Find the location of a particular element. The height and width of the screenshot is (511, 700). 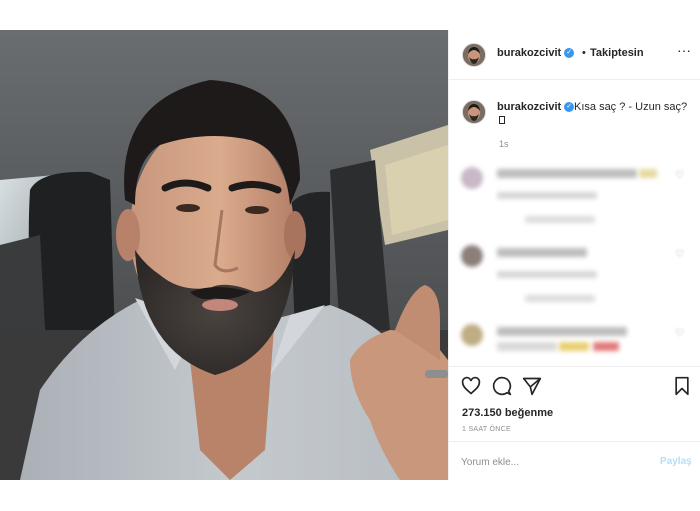

comment-icon is located at coordinates (502, 388).